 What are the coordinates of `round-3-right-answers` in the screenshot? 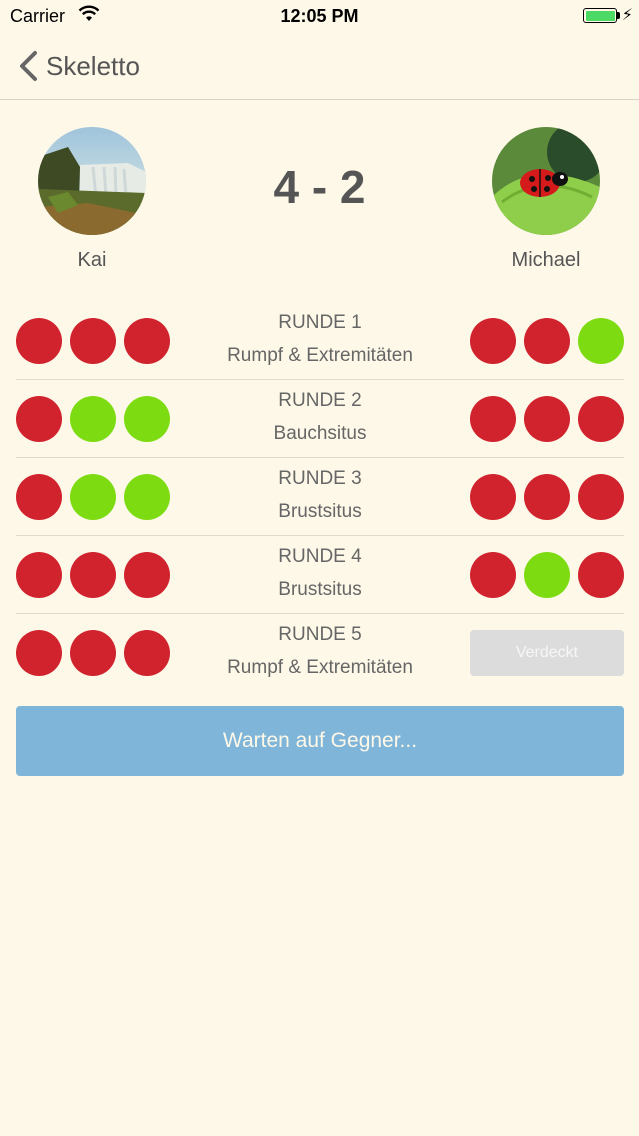 It's located at (547, 497).